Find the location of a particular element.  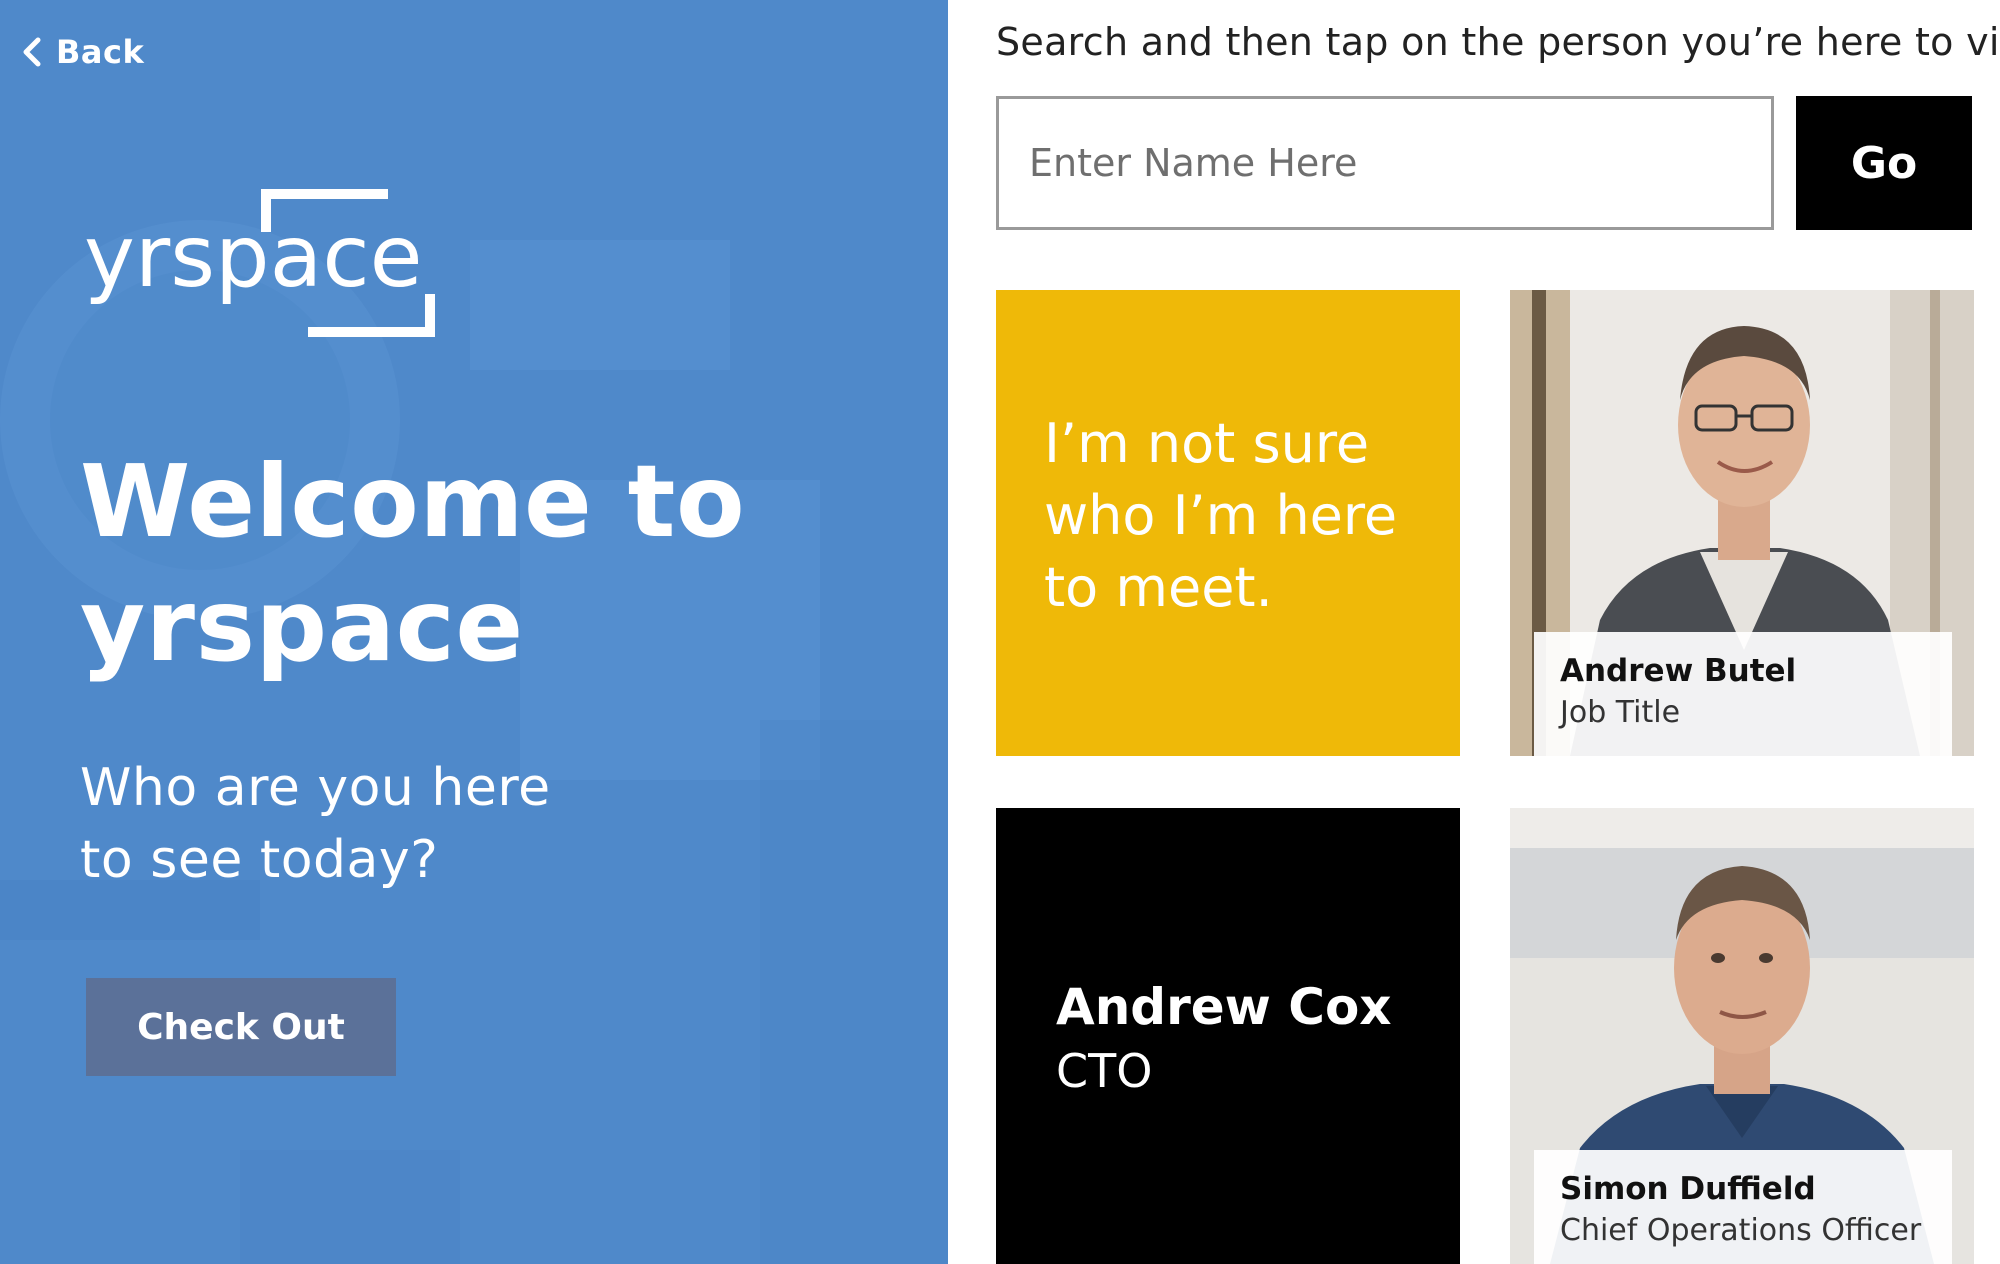

back-label: Back is located at coordinates (100, 52).